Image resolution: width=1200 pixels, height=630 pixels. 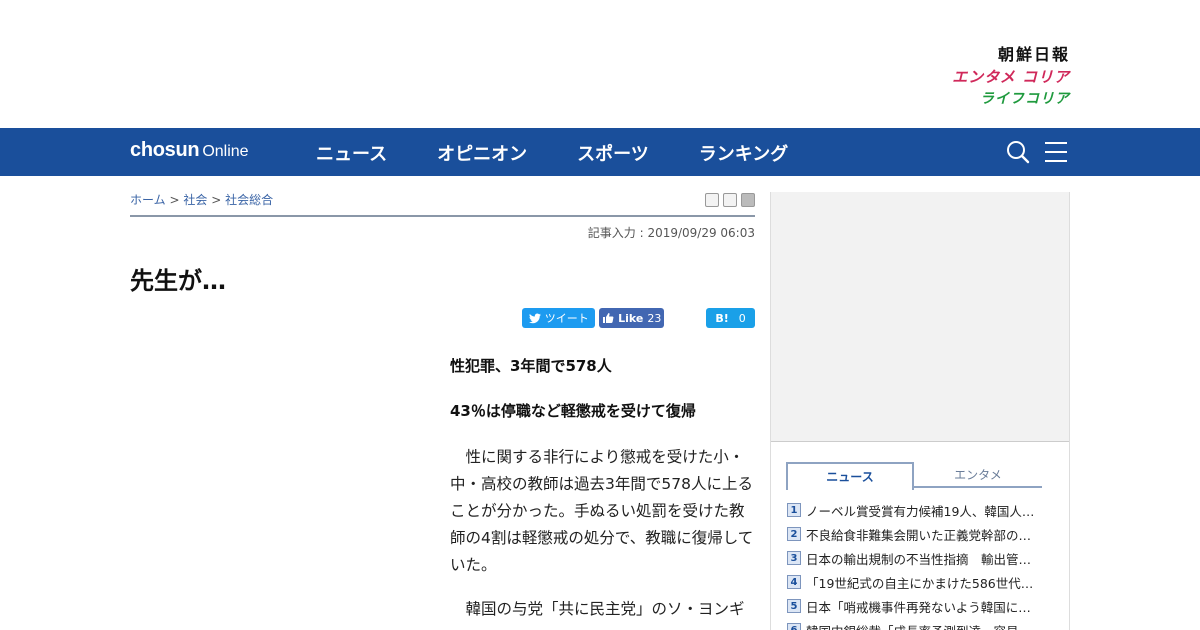 What do you see at coordinates (249, 200) in the screenshot?
I see `breadcrumb-society-general: 社会総合` at bounding box center [249, 200].